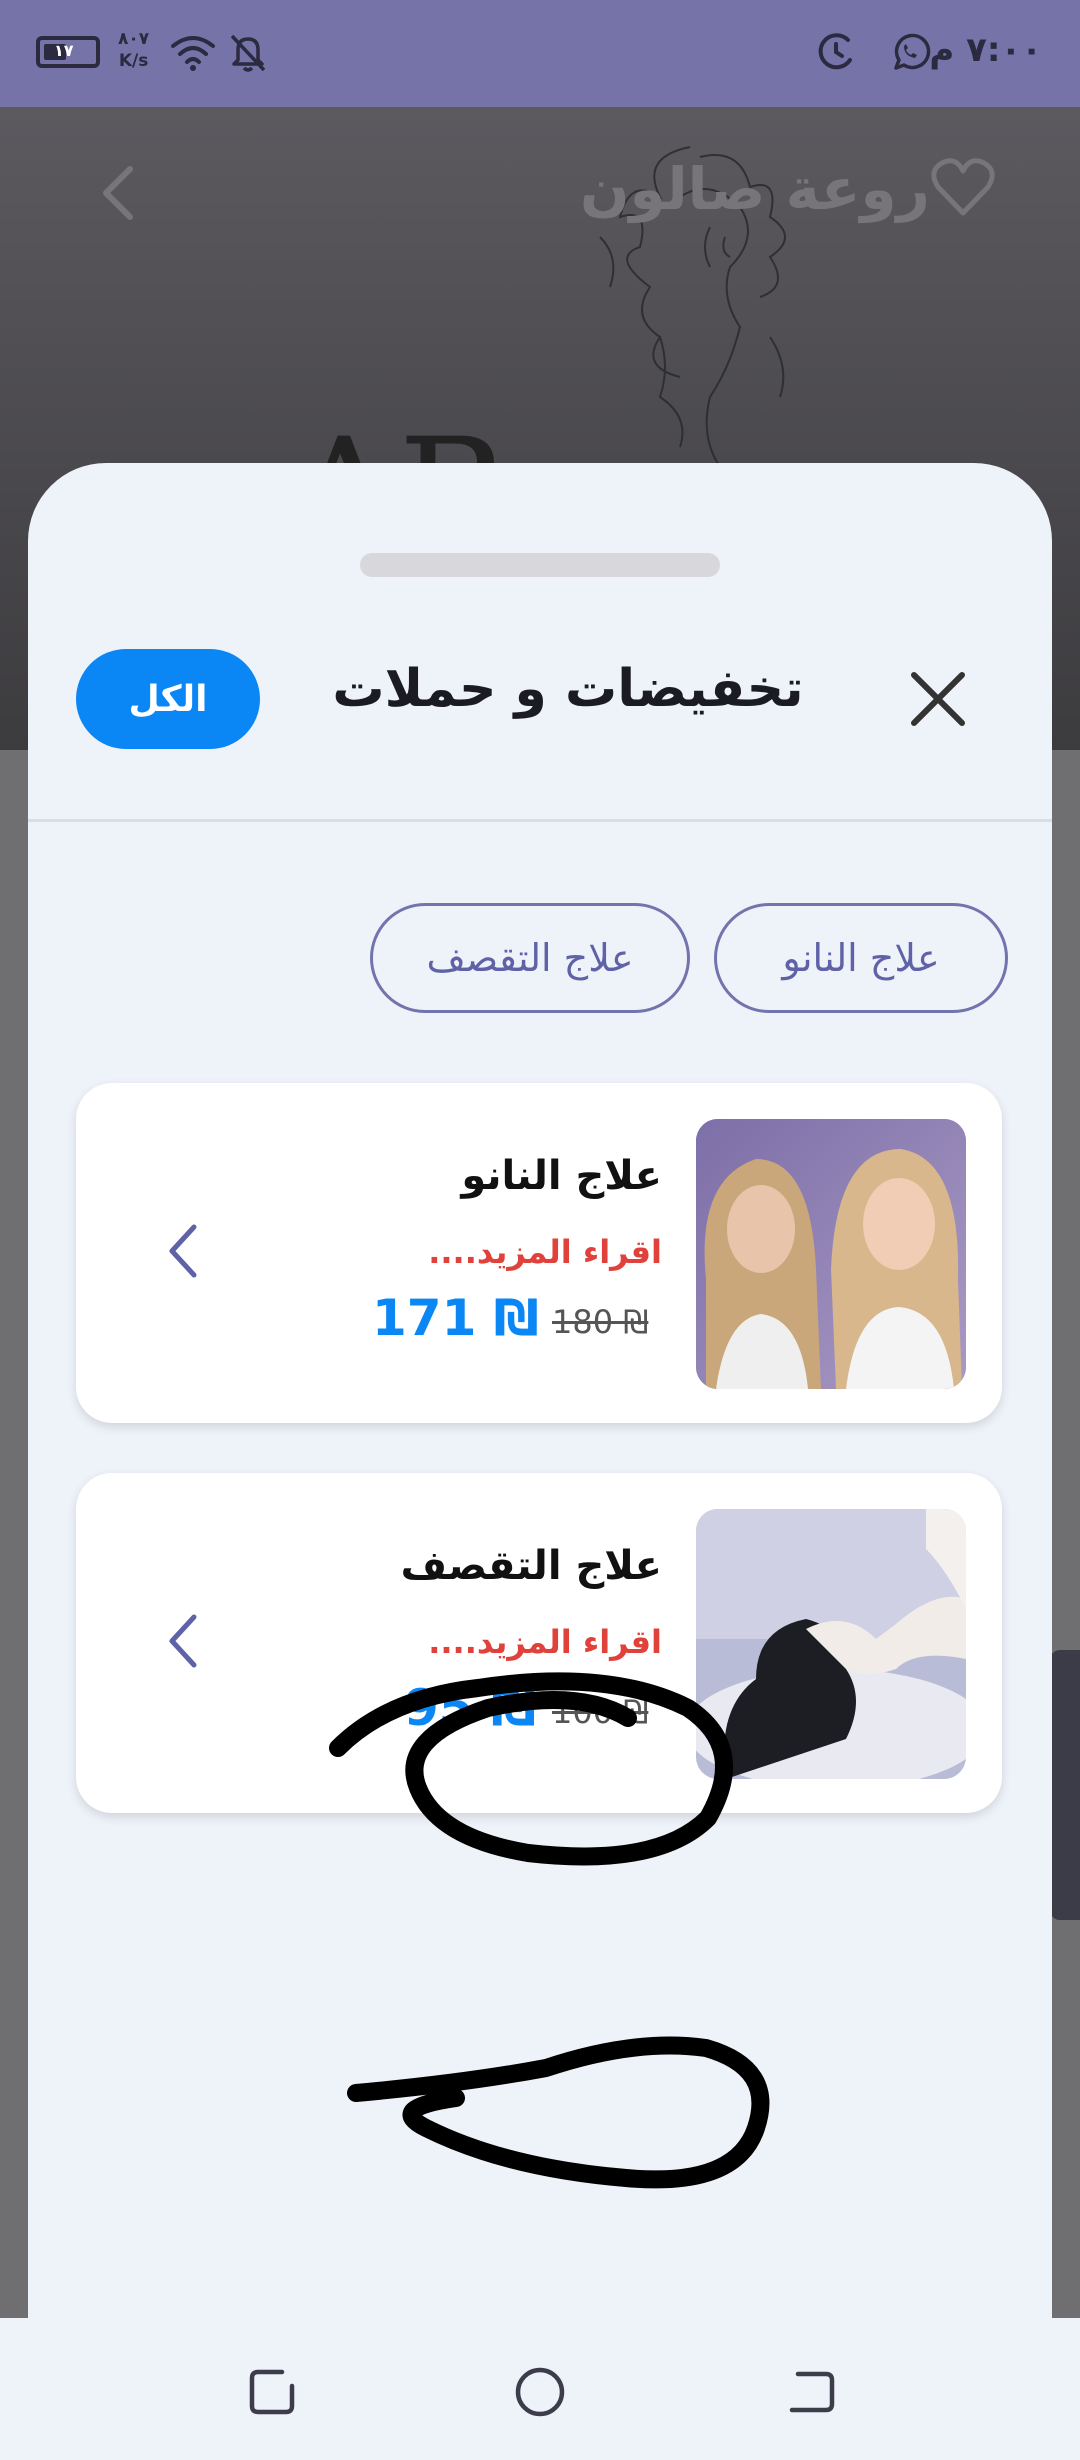 This screenshot has height=2460, width=1080. What do you see at coordinates (861, 958) in the screenshot?
I see `filter-chip-nano: علاج النانو` at bounding box center [861, 958].